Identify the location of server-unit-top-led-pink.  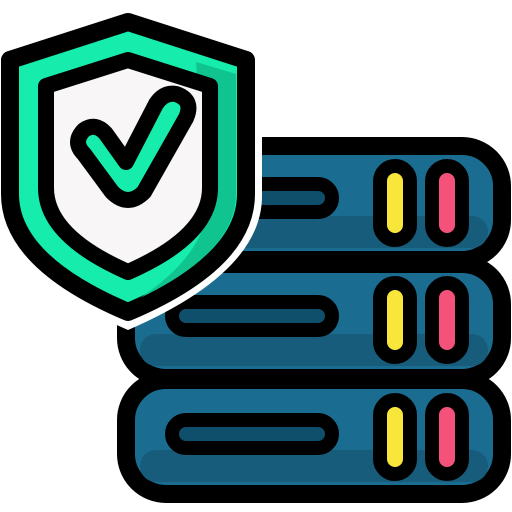
(447, 203).